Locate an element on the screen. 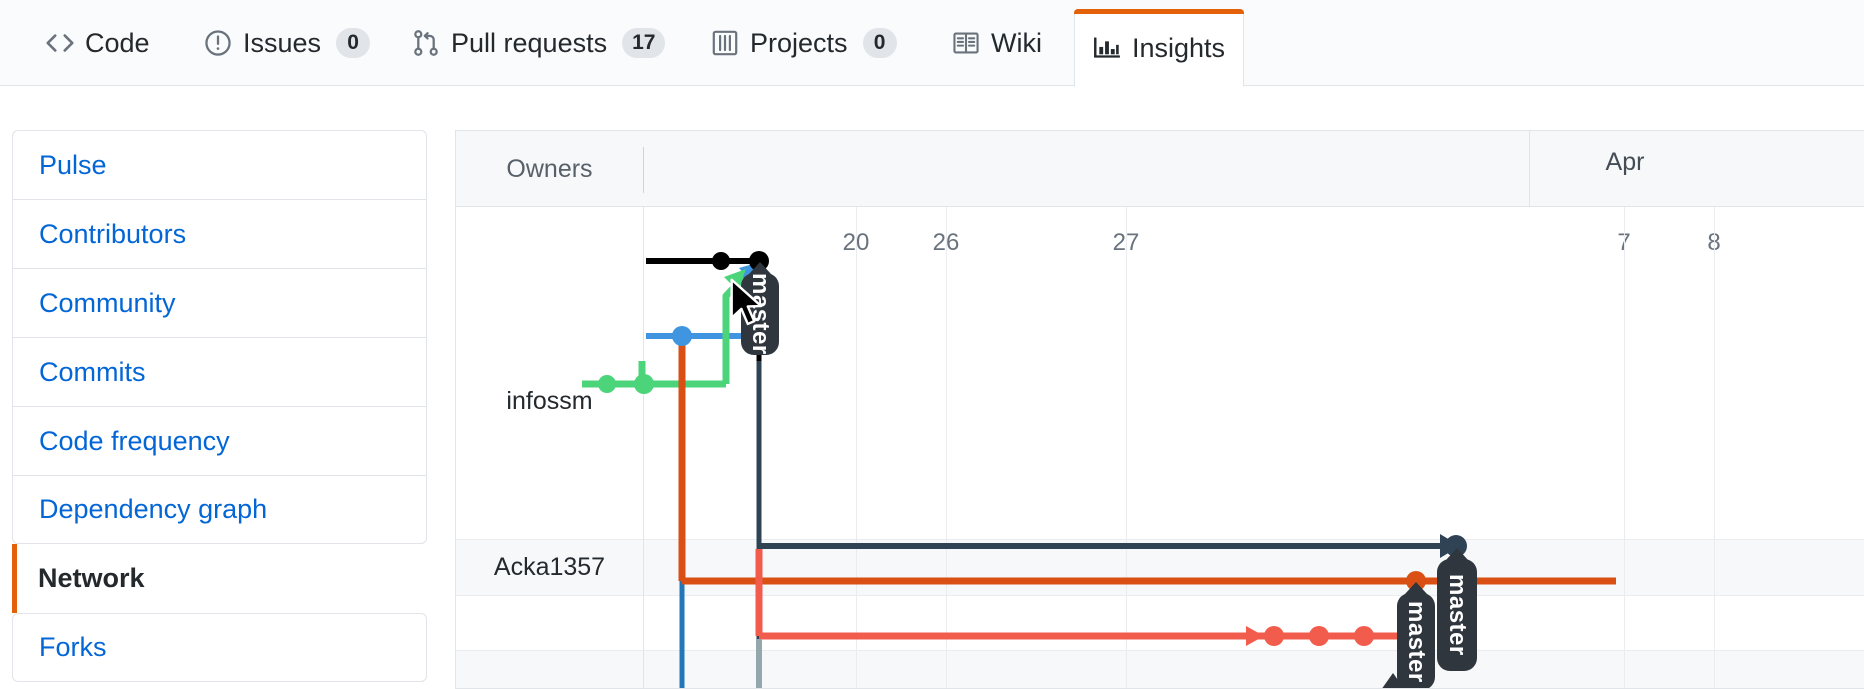 Image resolution: width=1864 pixels, height=689 pixels. tab-insights-label: Insights is located at coordinates (1179, 47).